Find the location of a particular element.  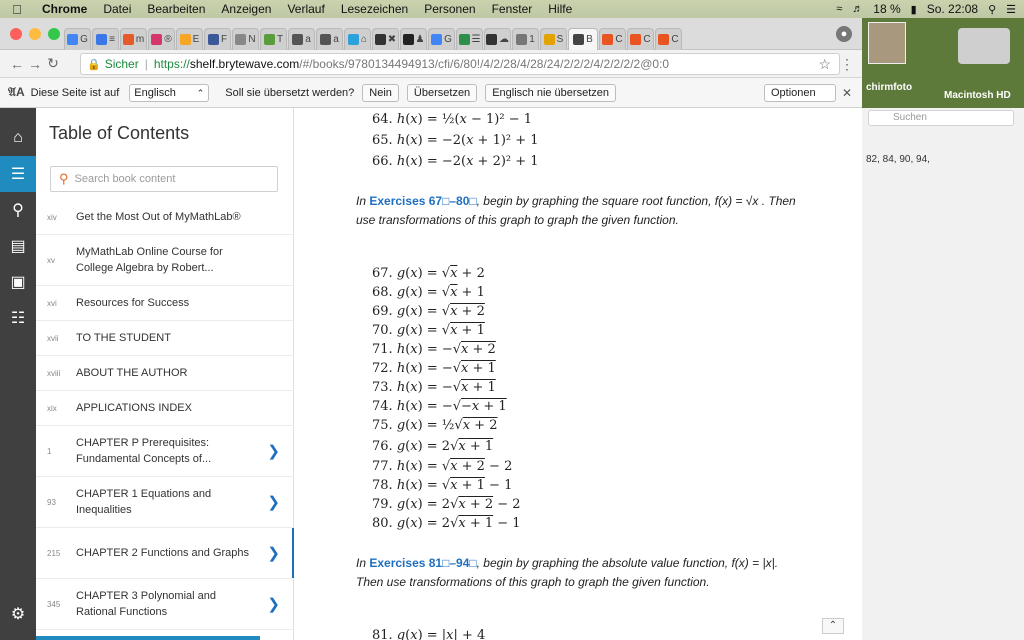

toc-item: xviii ABOUT THE AUTHOR is located at coordinates (165, 373).